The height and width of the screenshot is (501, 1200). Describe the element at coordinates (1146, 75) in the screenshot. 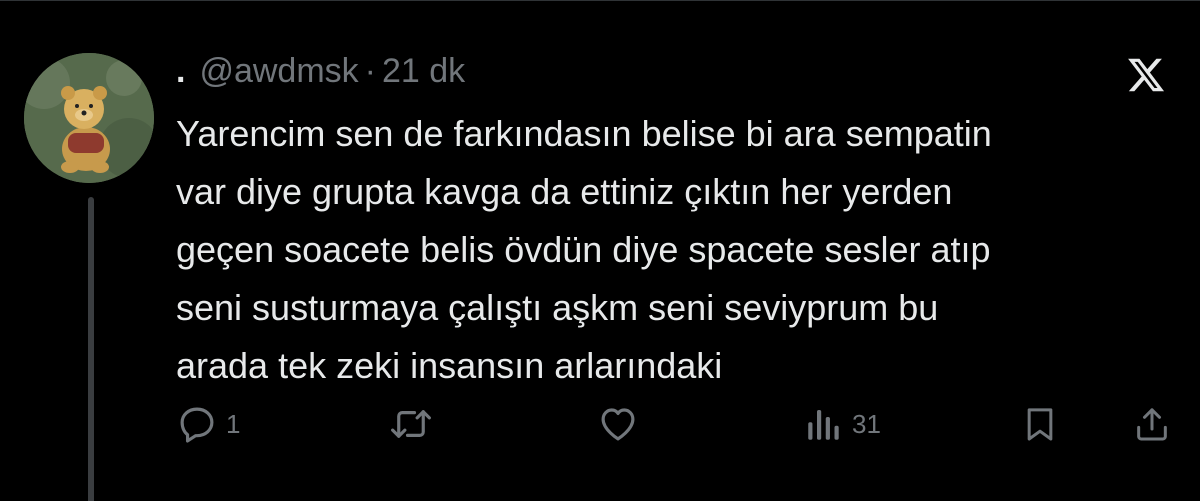

I see `x-logo-icon` at that location.